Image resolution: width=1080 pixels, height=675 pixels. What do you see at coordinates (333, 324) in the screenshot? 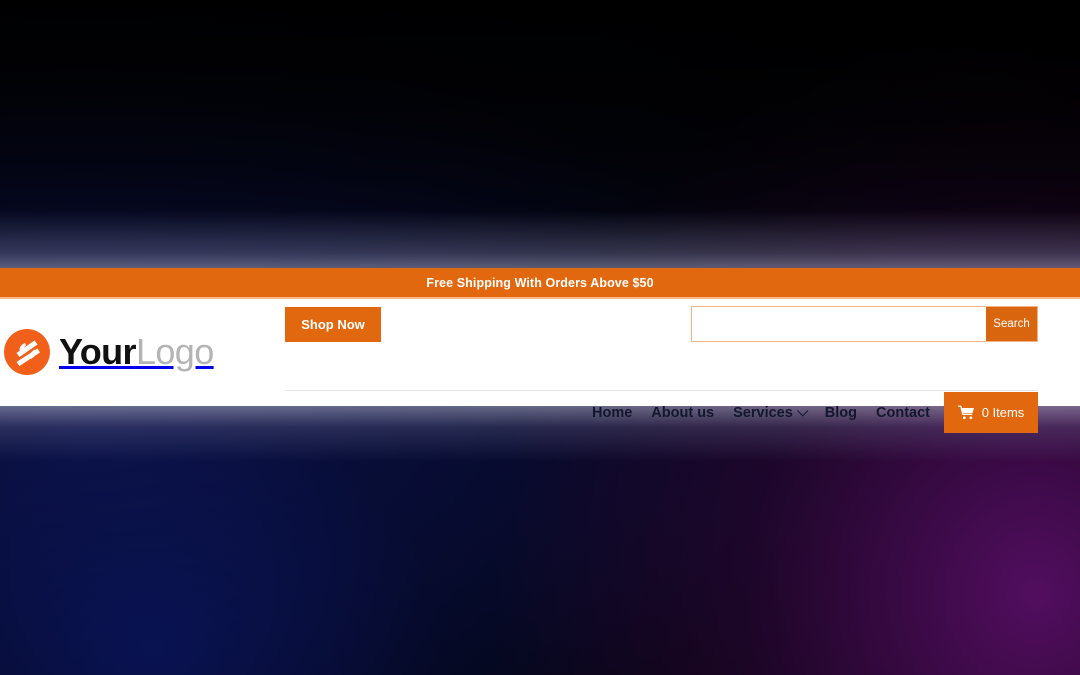
I see `shop-now-button: Shop Now` at bounding box center [333, 324].